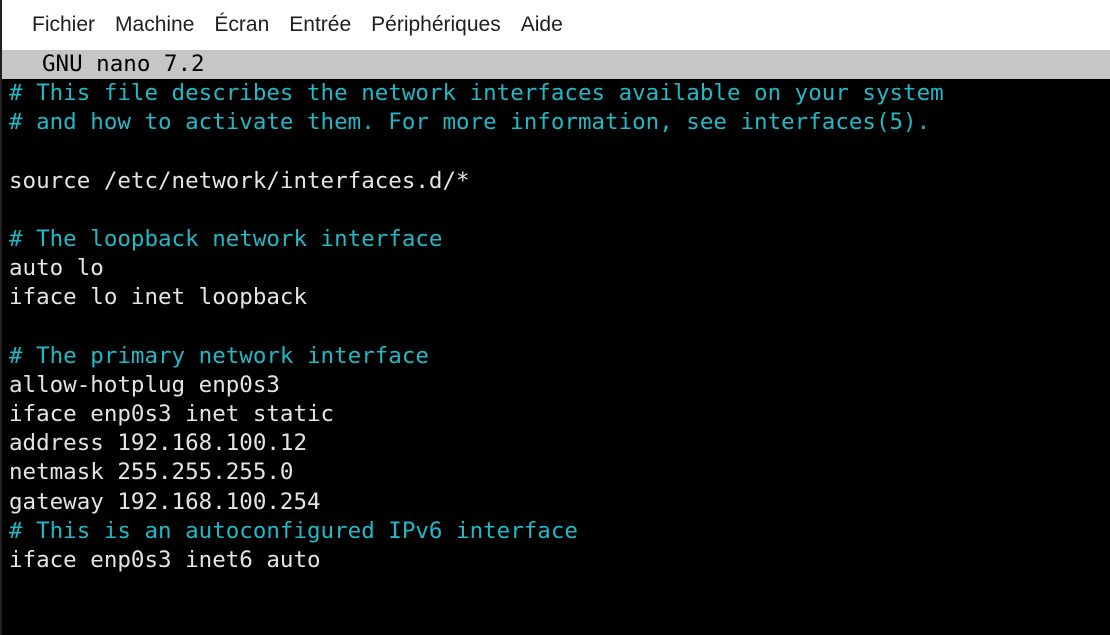 This screenshot has height=635, width=1110. I want to click on editor-line: auto lo, so click(56, 268).